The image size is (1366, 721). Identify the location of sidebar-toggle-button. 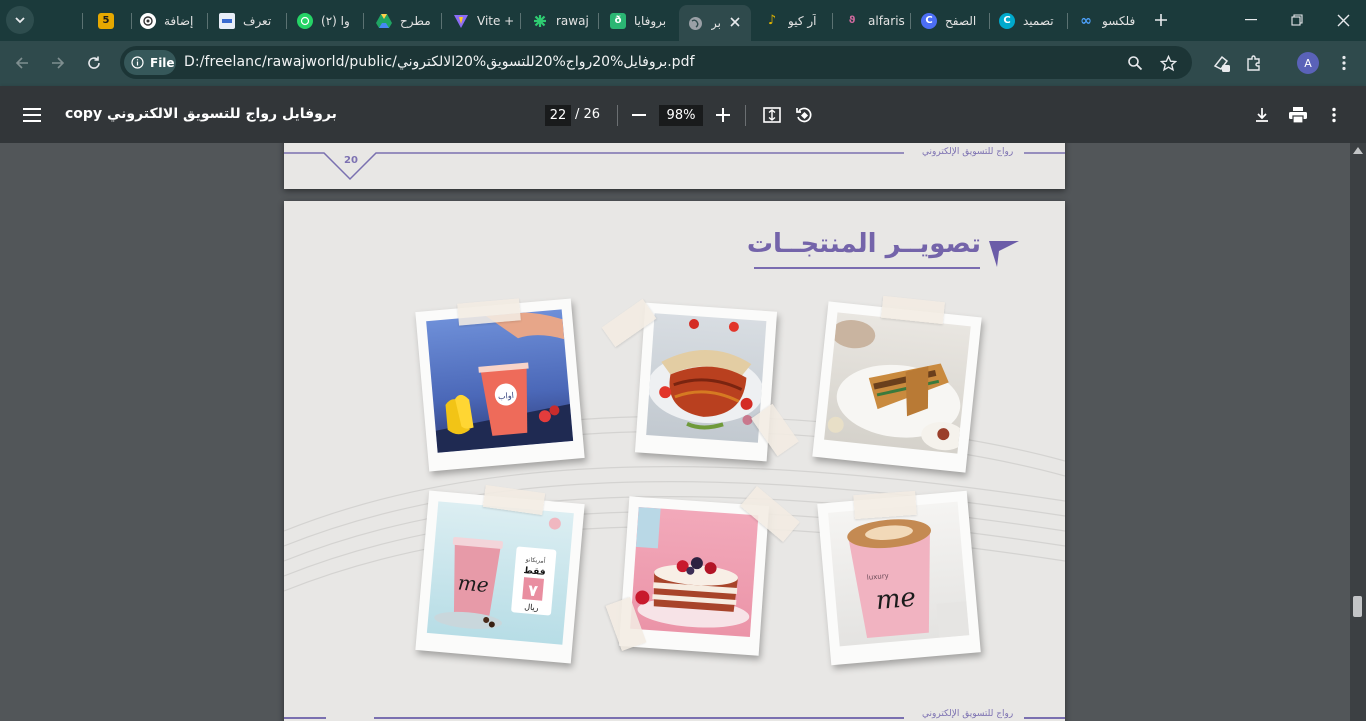
(32, 115).